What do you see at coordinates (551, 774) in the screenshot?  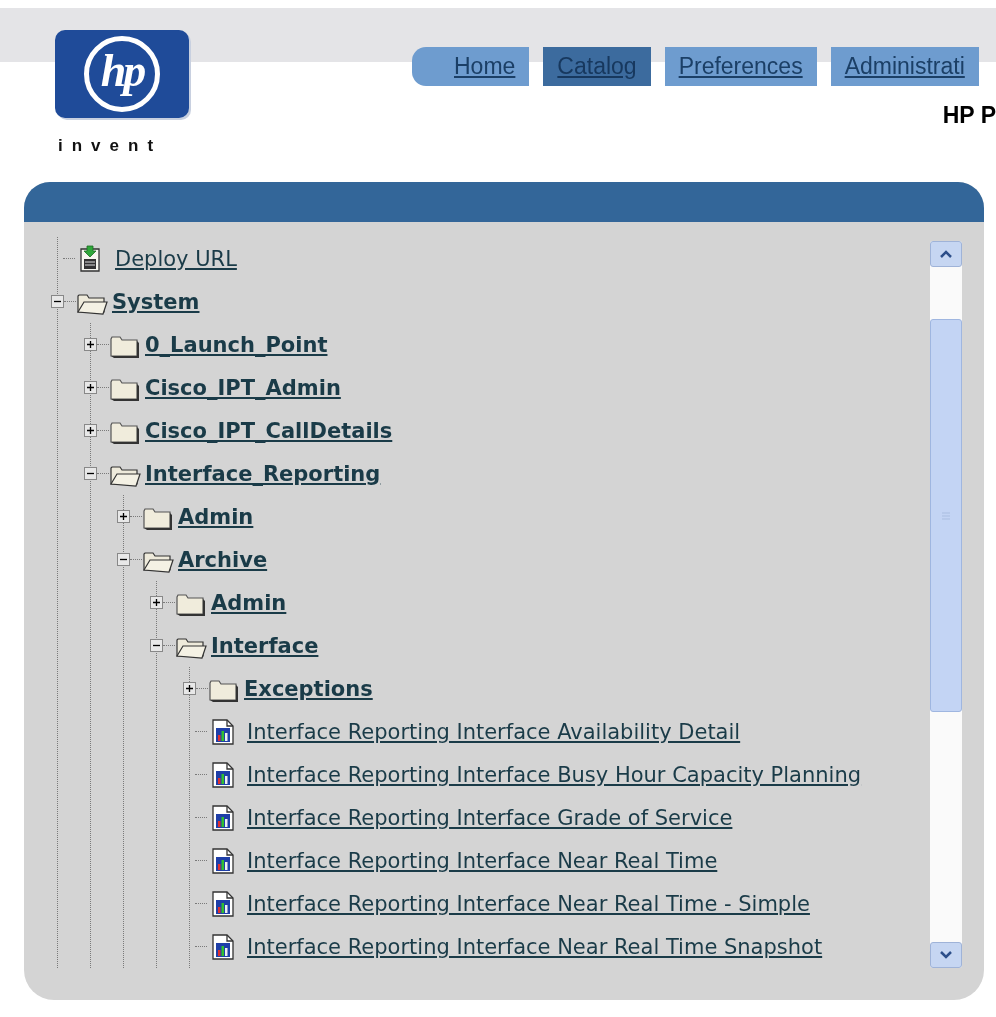 I see `report-link: Interface Reporting Interface Busy Hour Capacity Planning` at bounding box center [551, 774].